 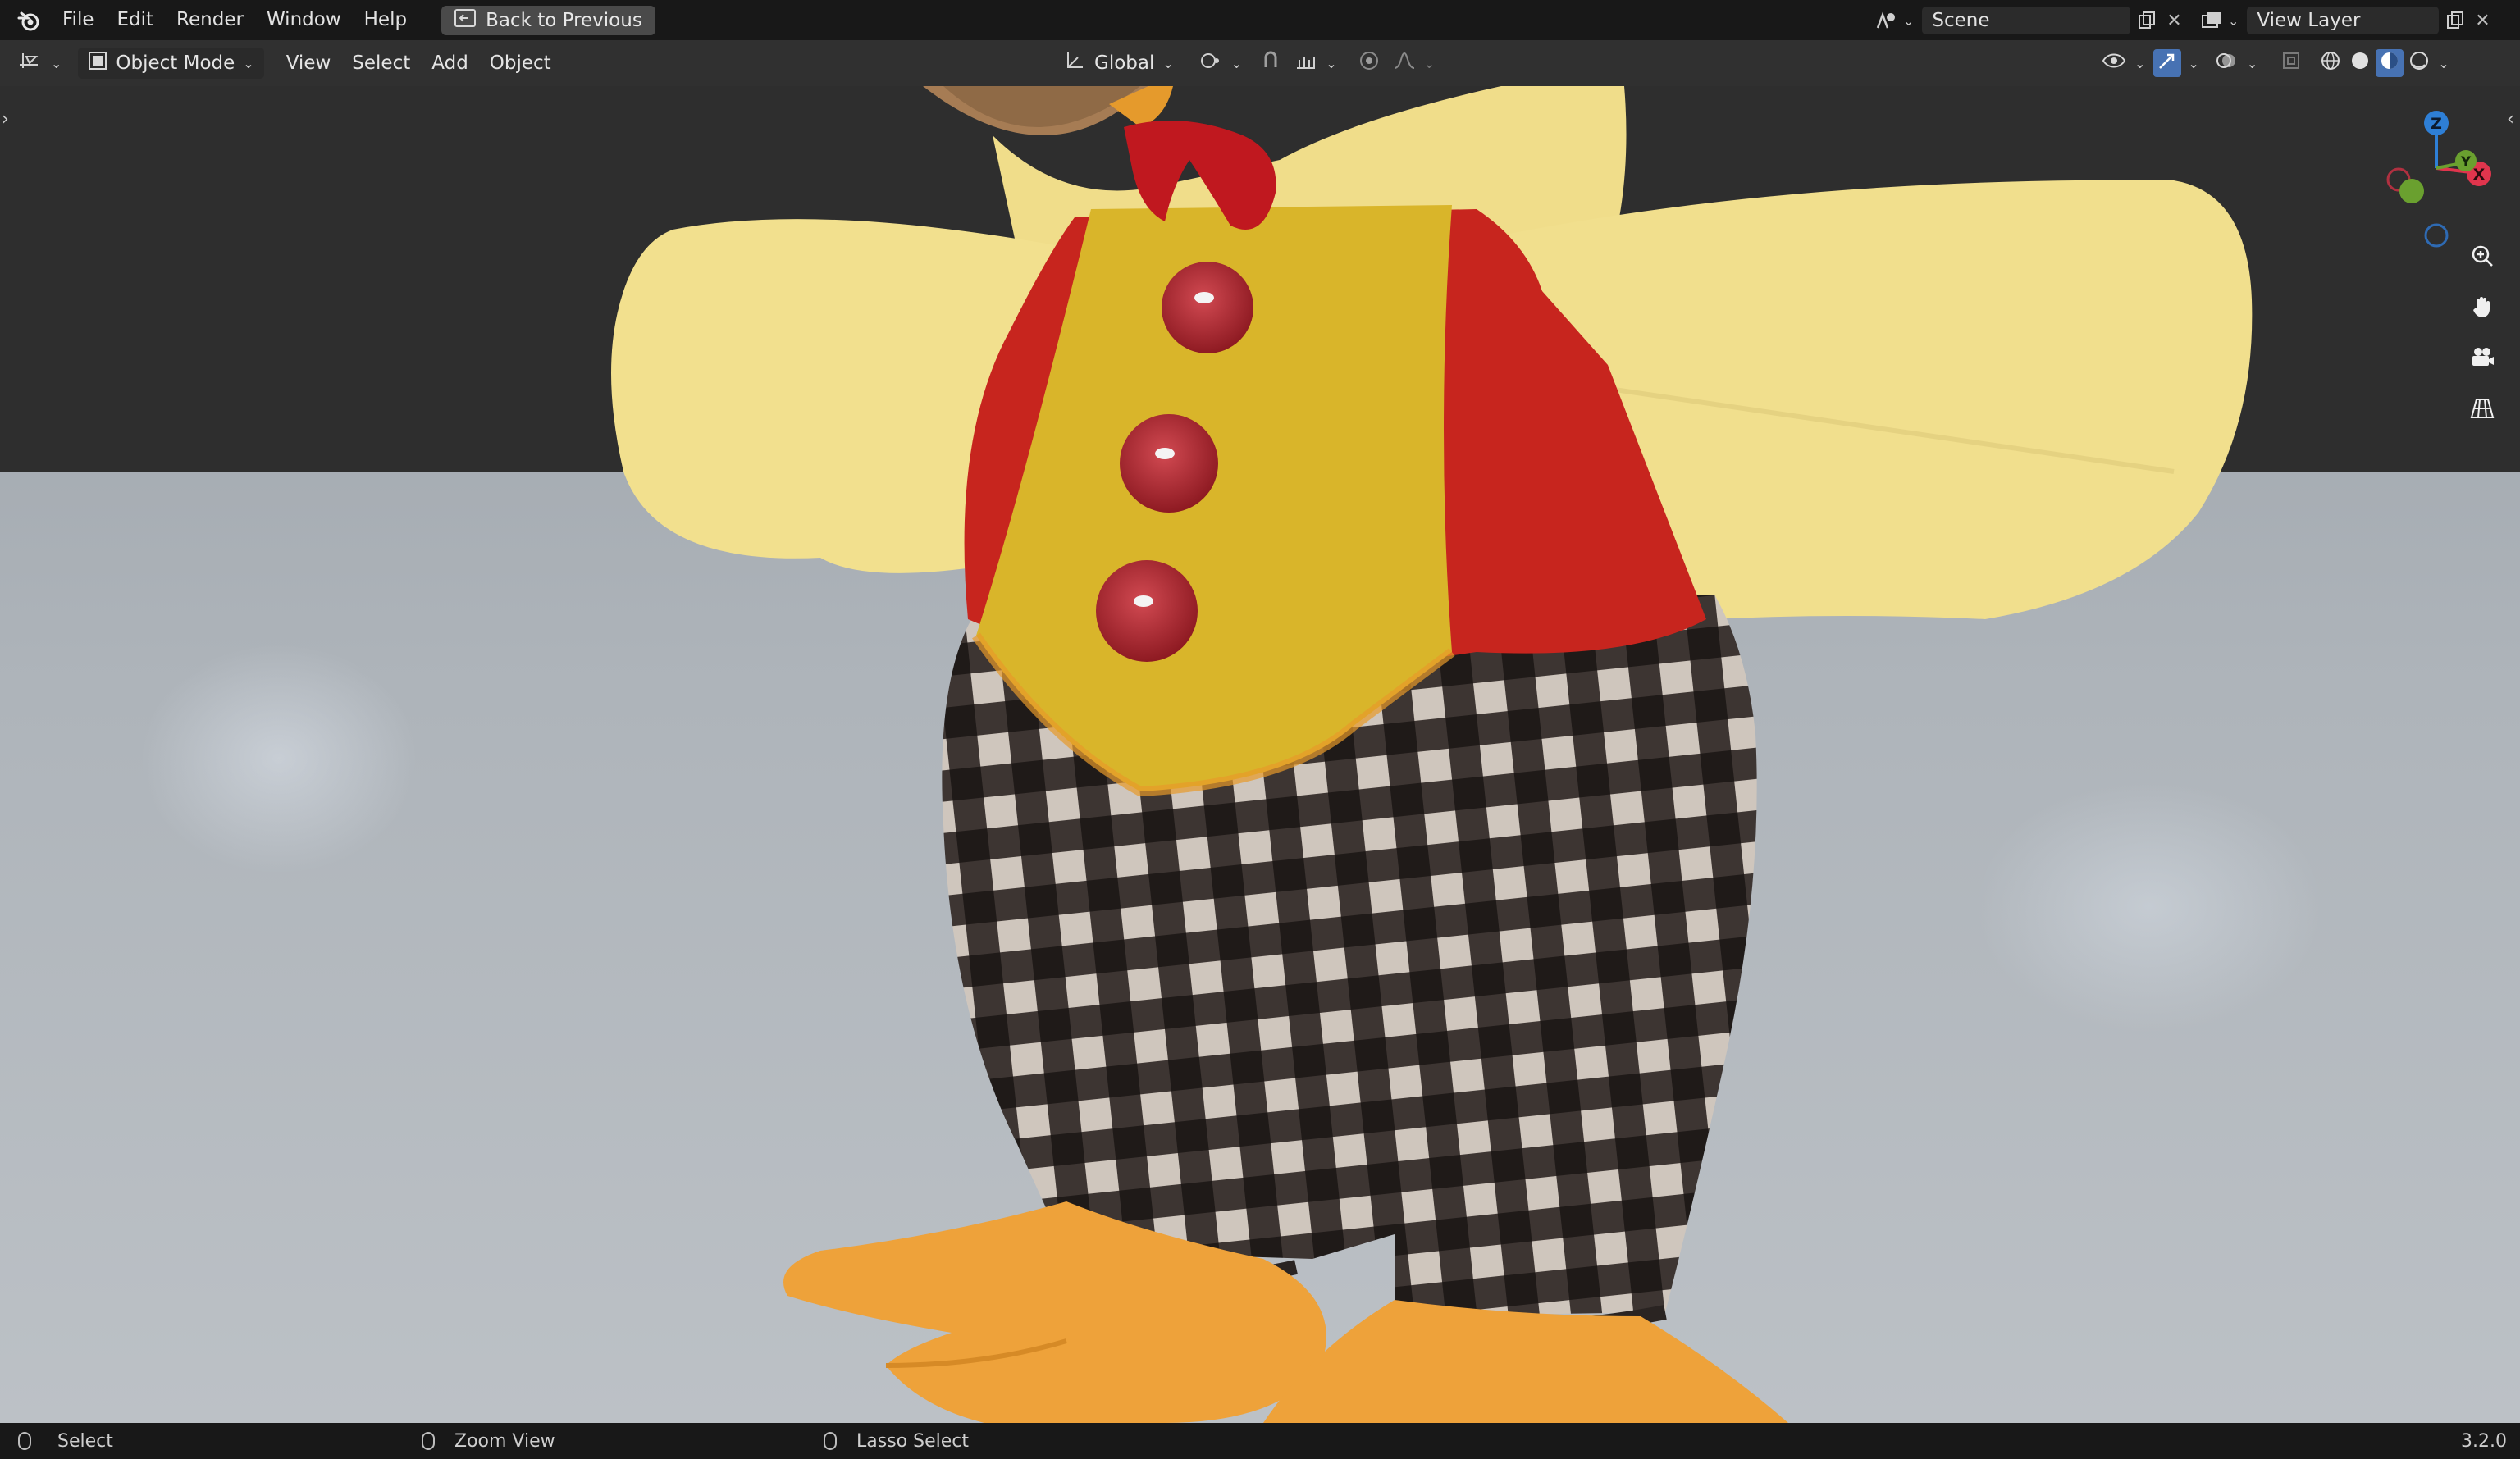 I want to click on rendered-shading-button, so click(x=2419, y=63).